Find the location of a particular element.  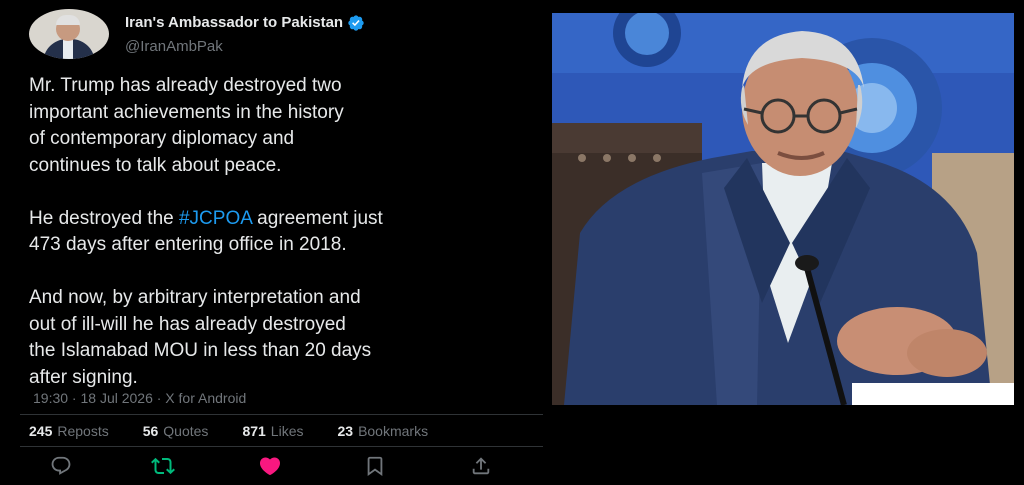

retweet-button is located at coordinates (163, 466).